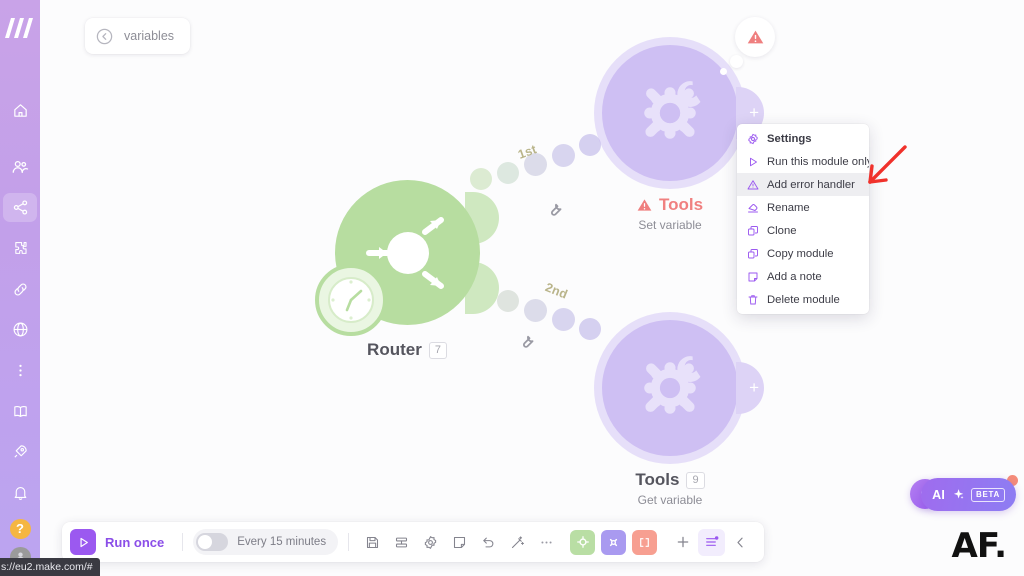 The height and width of the screenshot is (576, 1024). I want to click on notes-button, so click(459, 542).